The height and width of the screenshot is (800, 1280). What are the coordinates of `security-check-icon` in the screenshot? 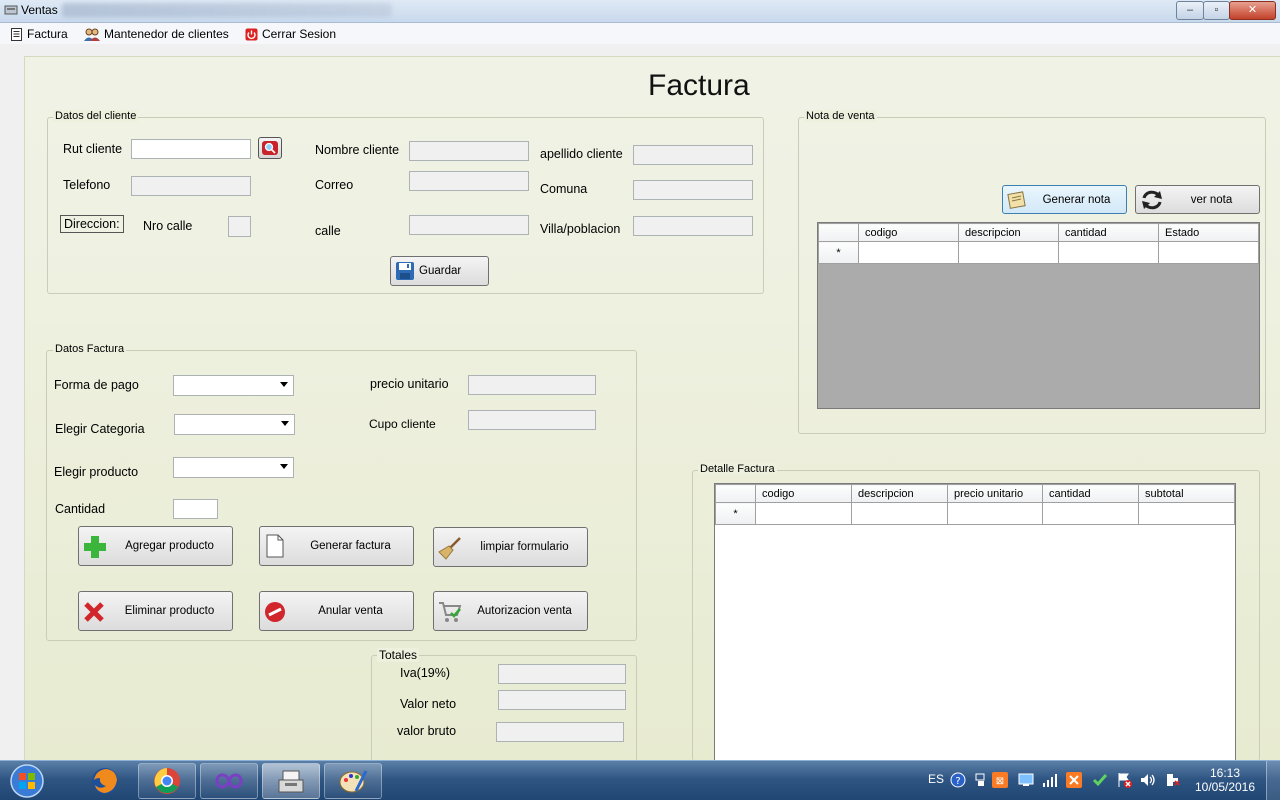 It's located at (1100, 780).